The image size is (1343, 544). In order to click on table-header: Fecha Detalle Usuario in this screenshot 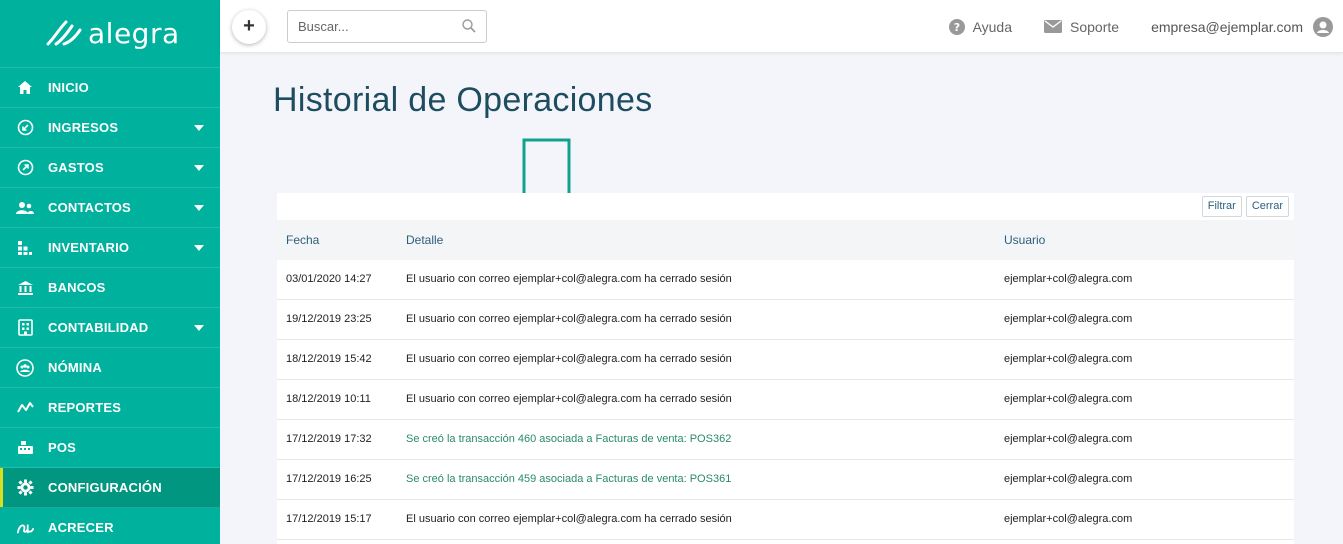, I will do `click(785, 240)`.